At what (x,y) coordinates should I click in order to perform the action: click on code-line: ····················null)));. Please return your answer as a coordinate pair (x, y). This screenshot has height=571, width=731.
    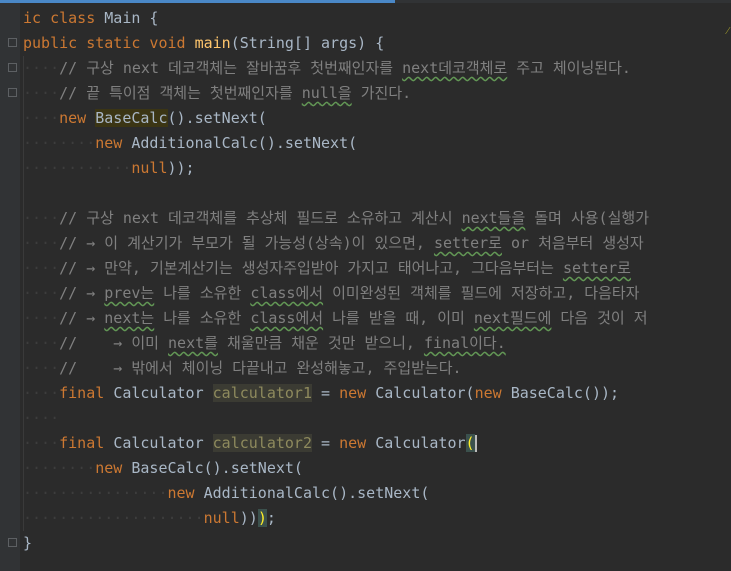
    Looking at the image, I should click on (149, 518).